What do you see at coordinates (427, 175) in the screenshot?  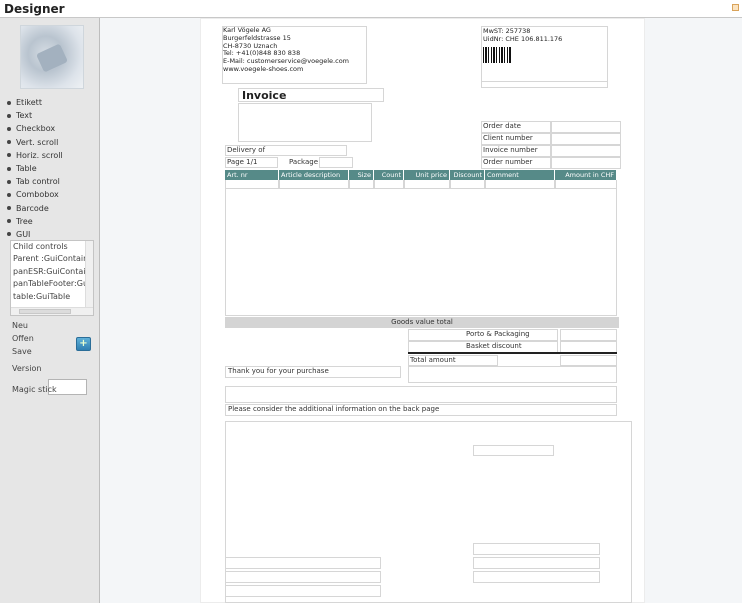 I see `column-header-unit-price: Unit price` at bounding box center [427, 175].